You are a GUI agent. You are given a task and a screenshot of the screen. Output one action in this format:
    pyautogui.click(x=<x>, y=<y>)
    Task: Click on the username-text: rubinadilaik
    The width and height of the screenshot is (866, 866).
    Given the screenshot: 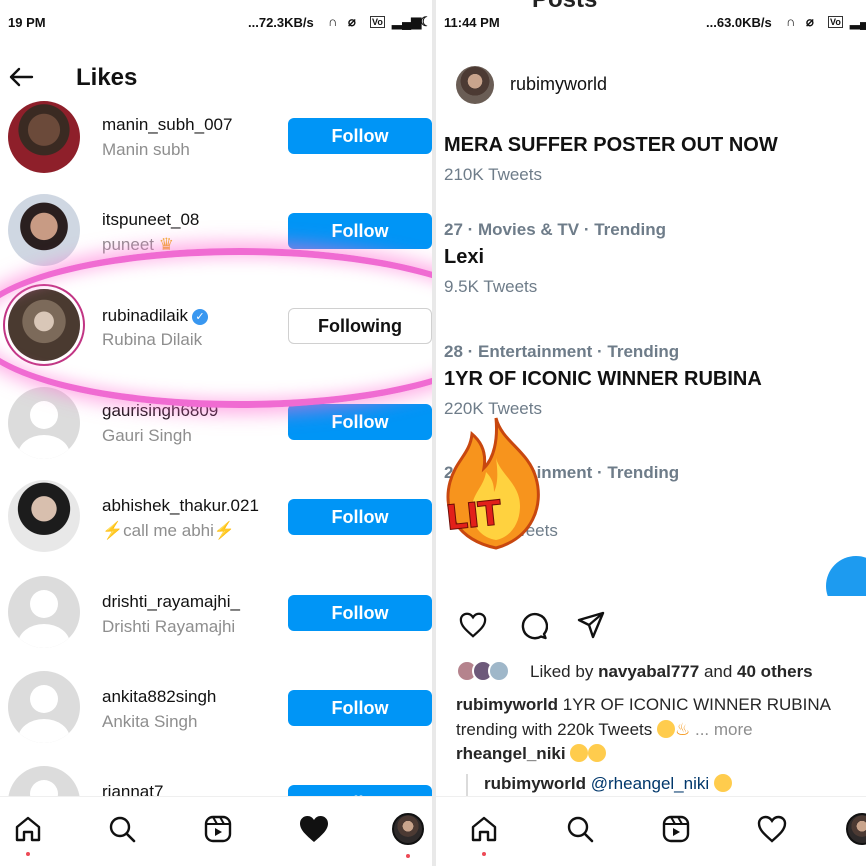 What is the action you would take?
    pyautogui.click(x=145, y=315)
    